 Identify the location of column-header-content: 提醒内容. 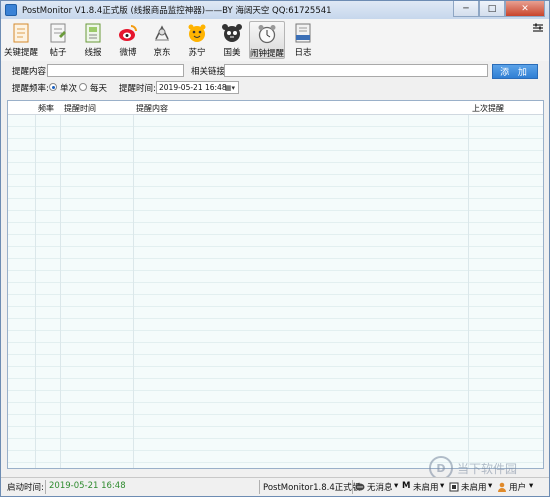
(152, 108).